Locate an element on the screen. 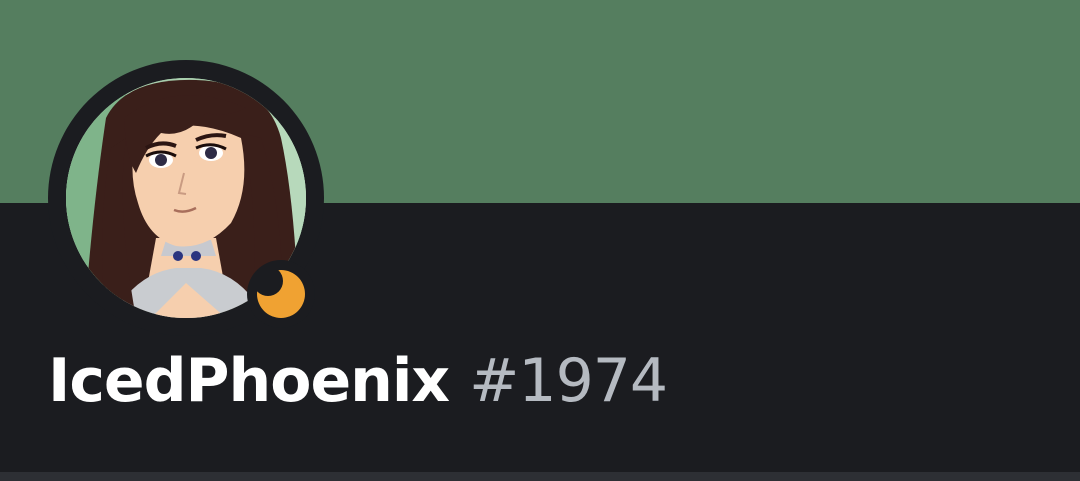 The image size is (1080, 481). discriminator: #1974 is located at coordinates (568, 381).